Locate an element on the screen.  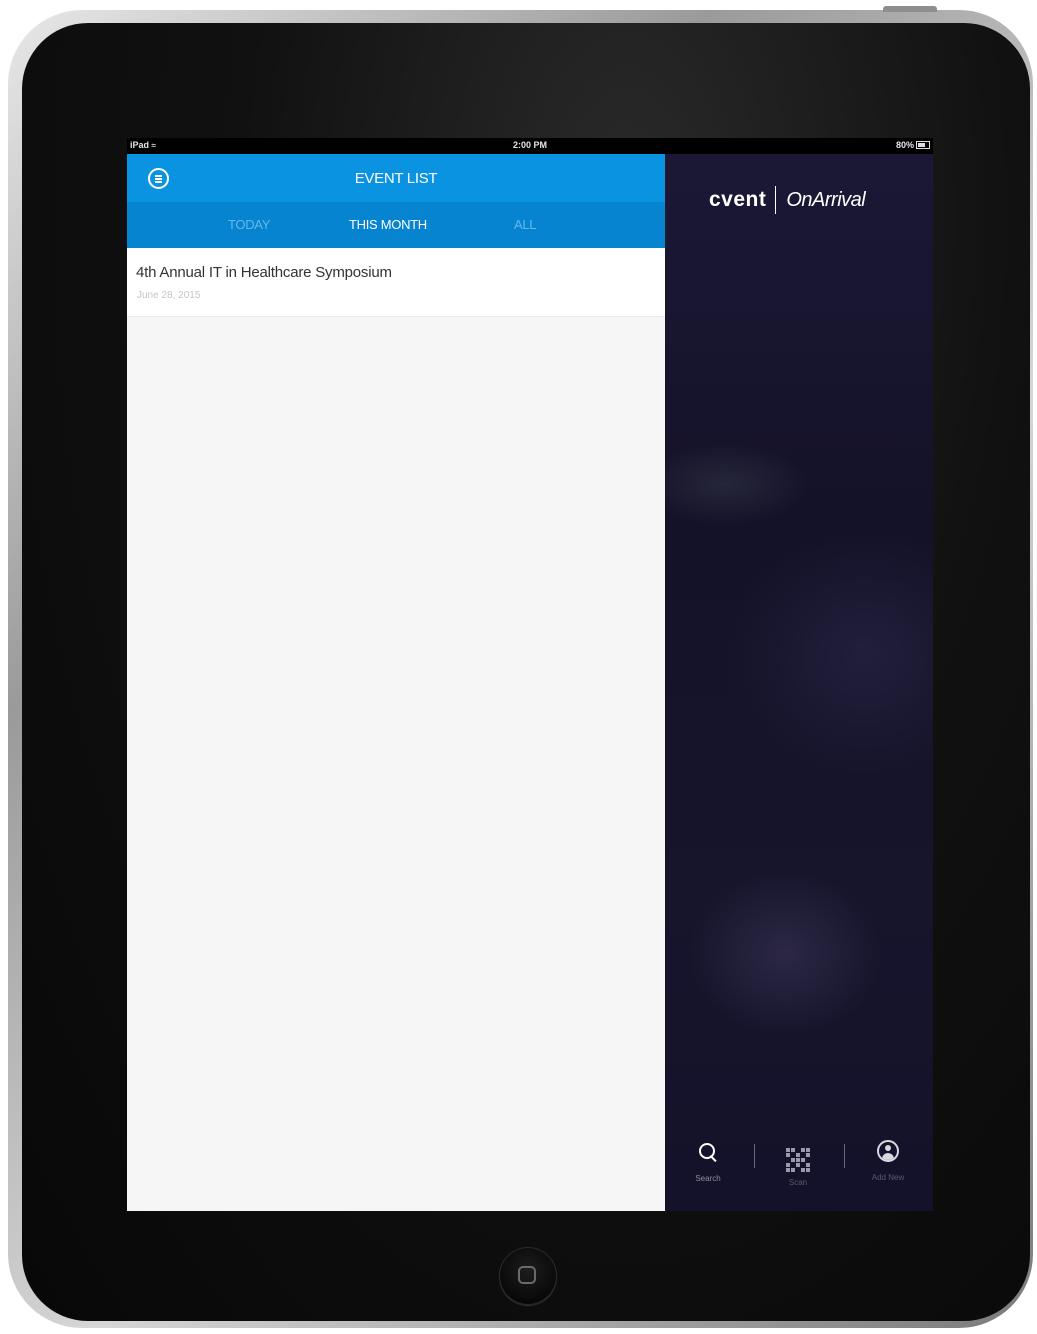
status-time: 2:00 PM is located at coordinates (529, 145).